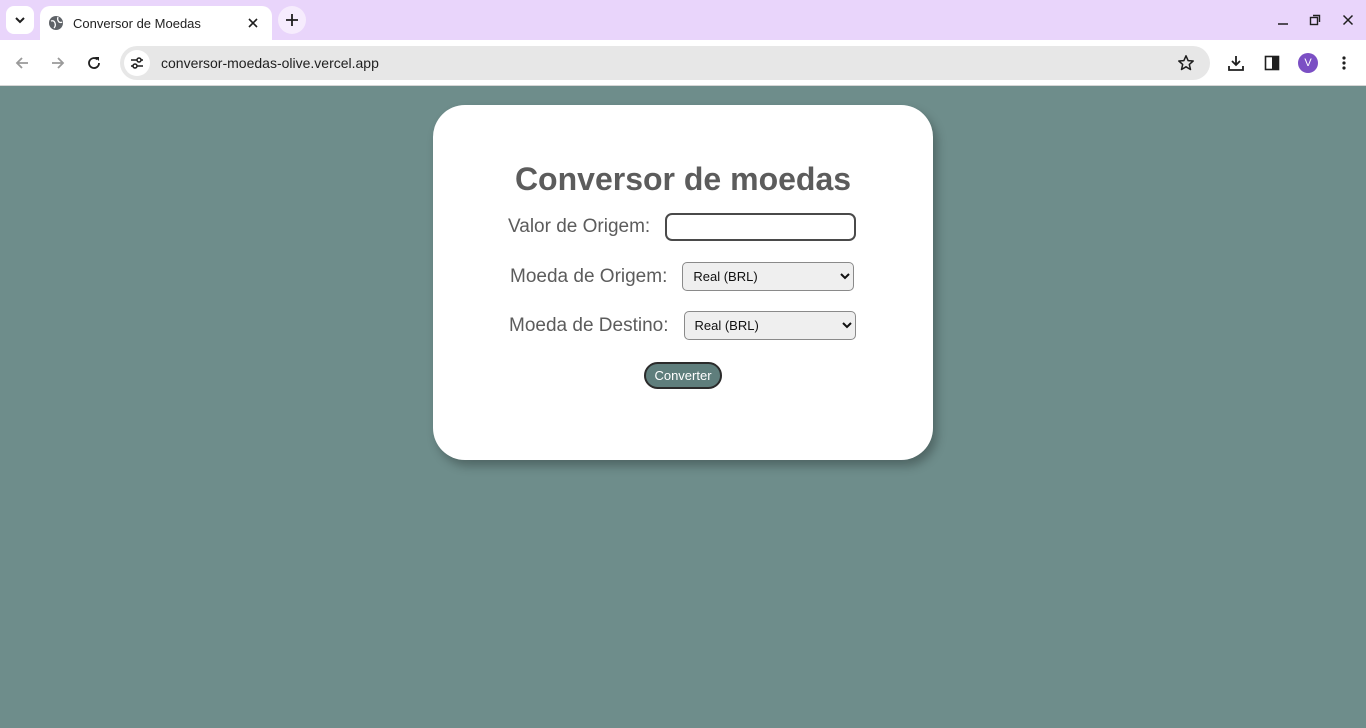 The width and height of the screenshot is (1366, 728). Describe the element at coordinates (589, 276) in the screenshot. I see `source-currency-label: Moeda de Origem:` at that location.